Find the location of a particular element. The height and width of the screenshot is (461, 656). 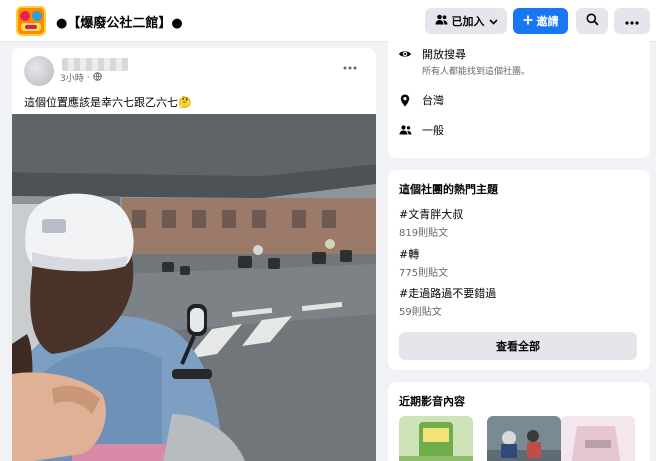

topic-item: #文青胖大叔 819則貼文 is located at coordinates (431, 222).